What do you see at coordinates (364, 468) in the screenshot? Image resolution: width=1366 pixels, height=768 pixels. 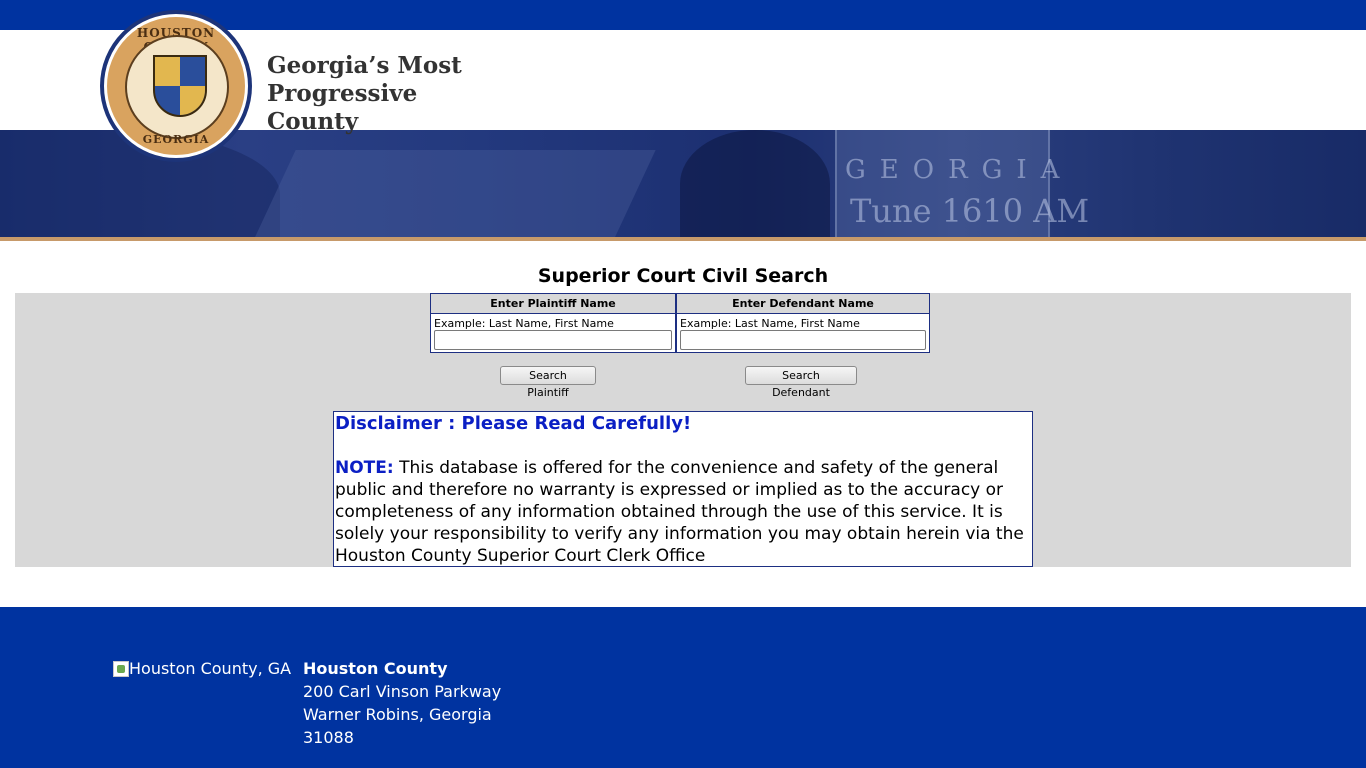 I see `note-label: NOTE:` at bounding box center [364, 468].